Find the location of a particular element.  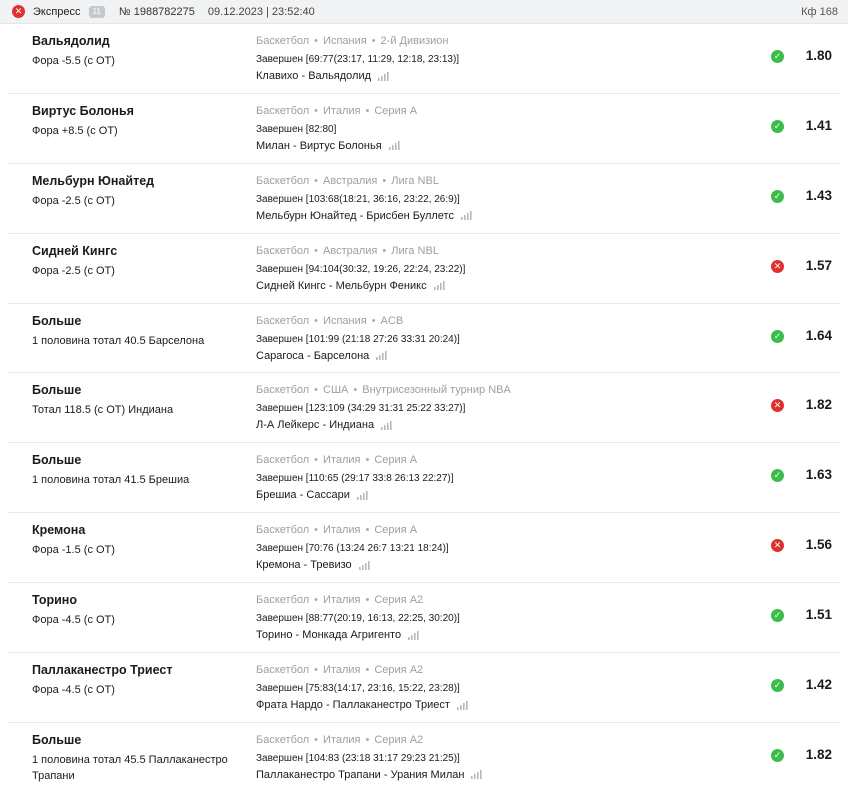

event-category: Баскетбол • Испания • ACB is located at coordinates (329, 321).